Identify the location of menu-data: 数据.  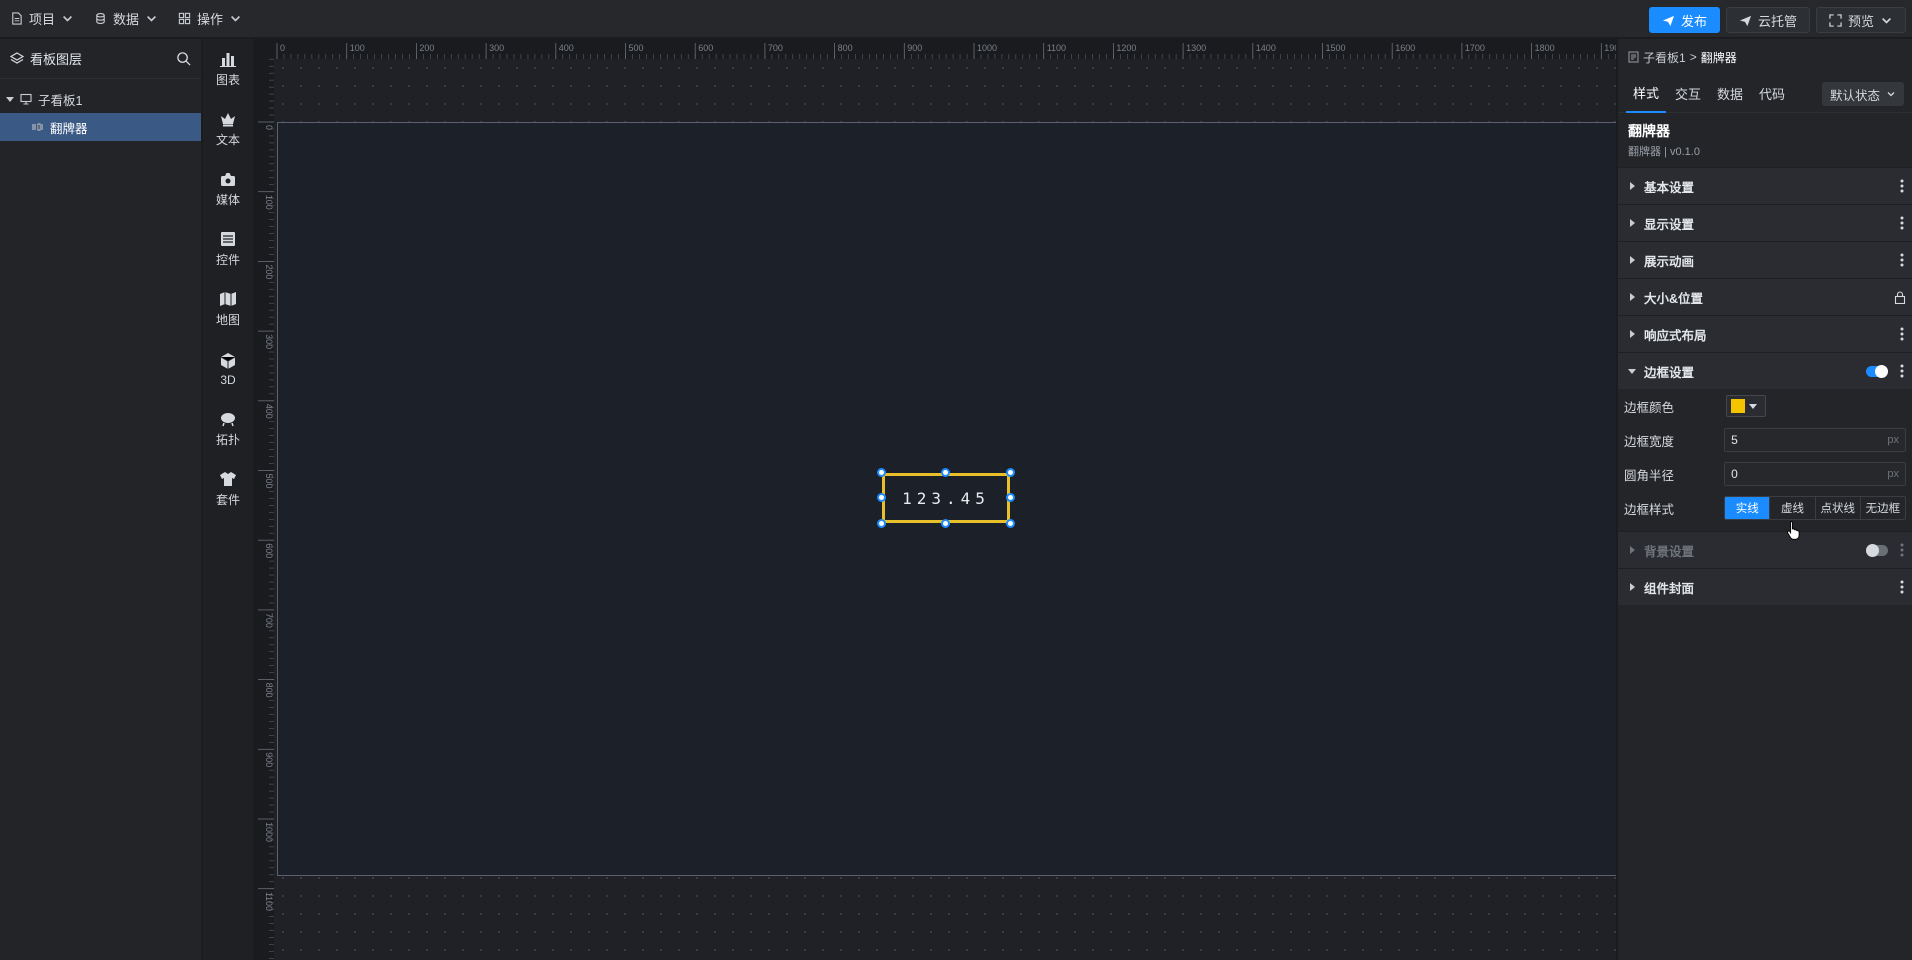
(126, 19).